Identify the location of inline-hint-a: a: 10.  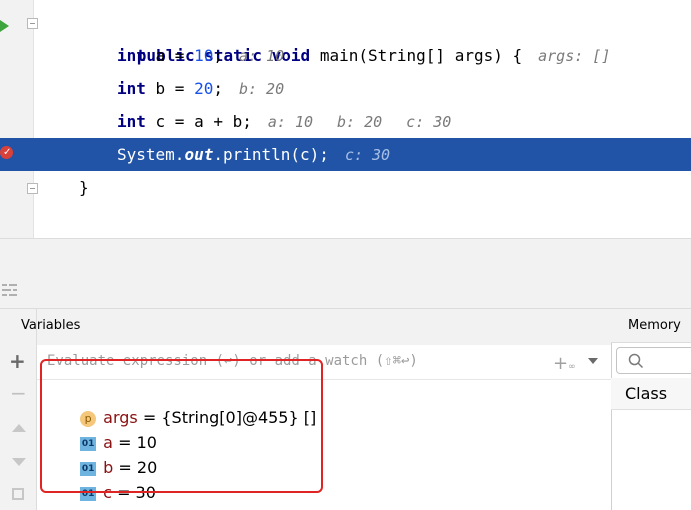
(261, 56).